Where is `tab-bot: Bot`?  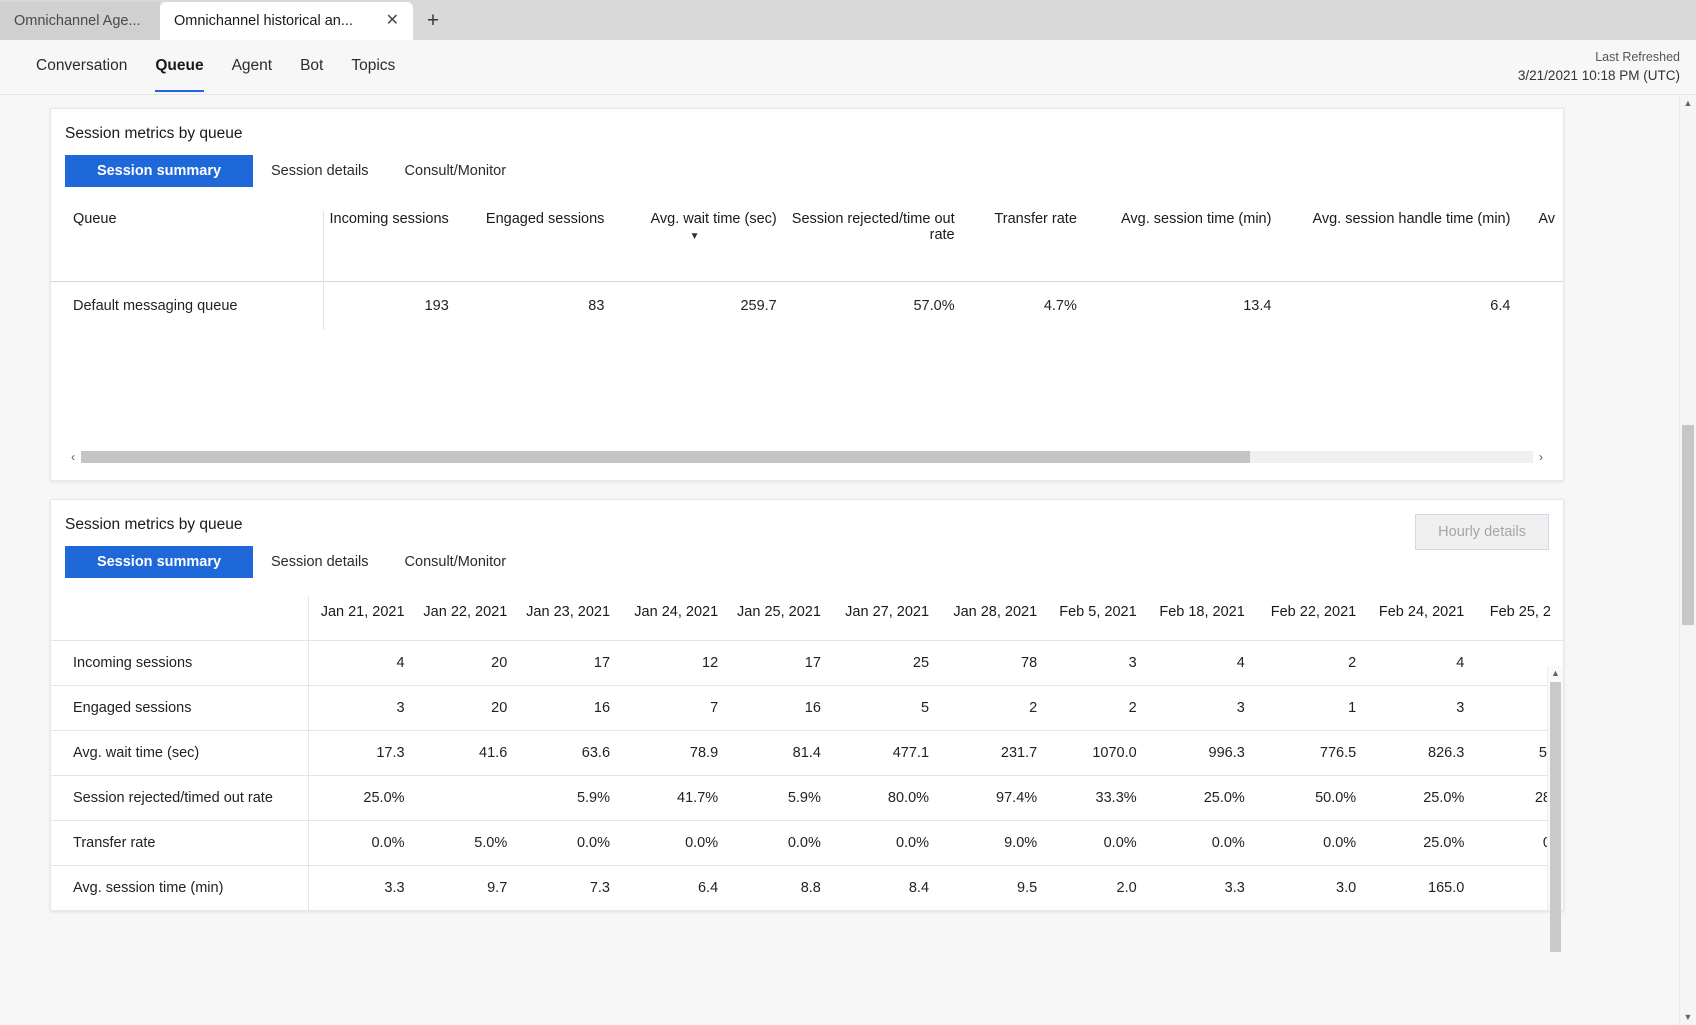 tab-bot: Bot is located at coordinates (311, 66).